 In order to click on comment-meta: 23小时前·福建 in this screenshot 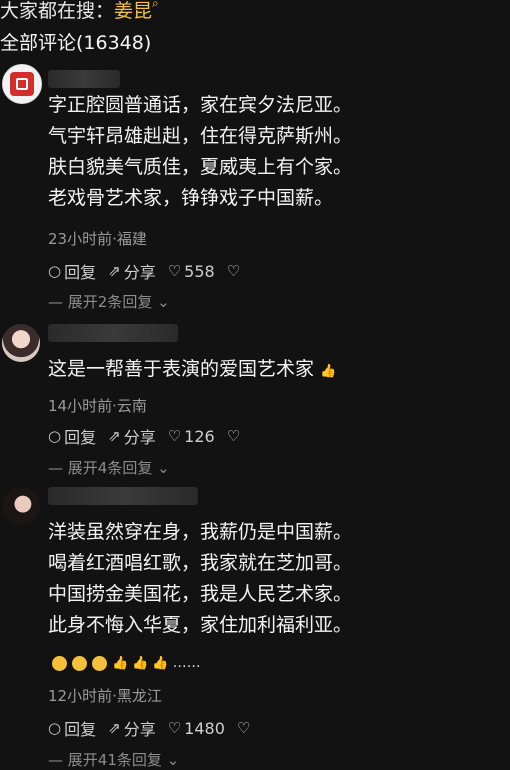, I will do `click(97, 239)`.